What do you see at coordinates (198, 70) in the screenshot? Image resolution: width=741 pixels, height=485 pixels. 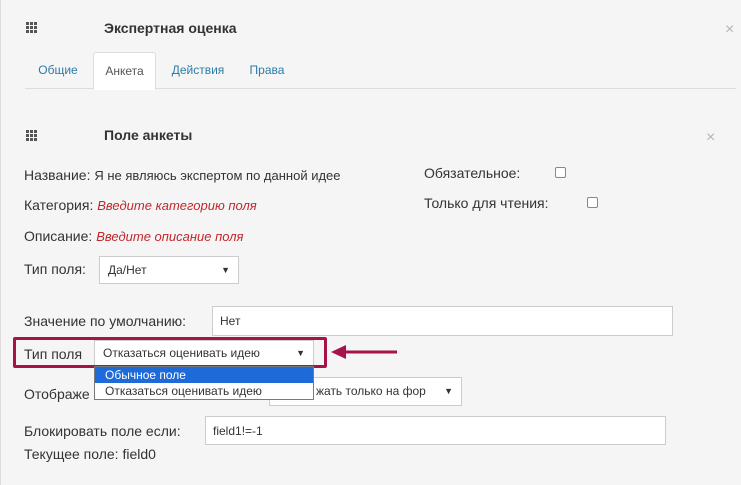 I see `tab-actions: Действия` at bounding box center [198, 70].